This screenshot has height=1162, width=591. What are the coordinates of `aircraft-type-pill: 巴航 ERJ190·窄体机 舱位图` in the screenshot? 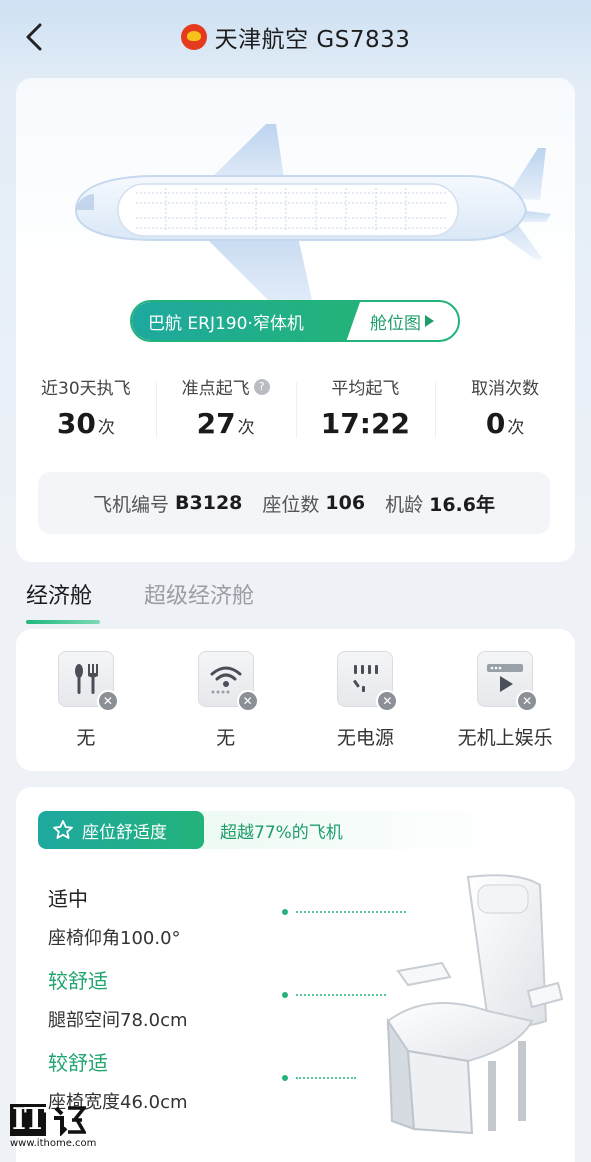 It's located at (295, 321).